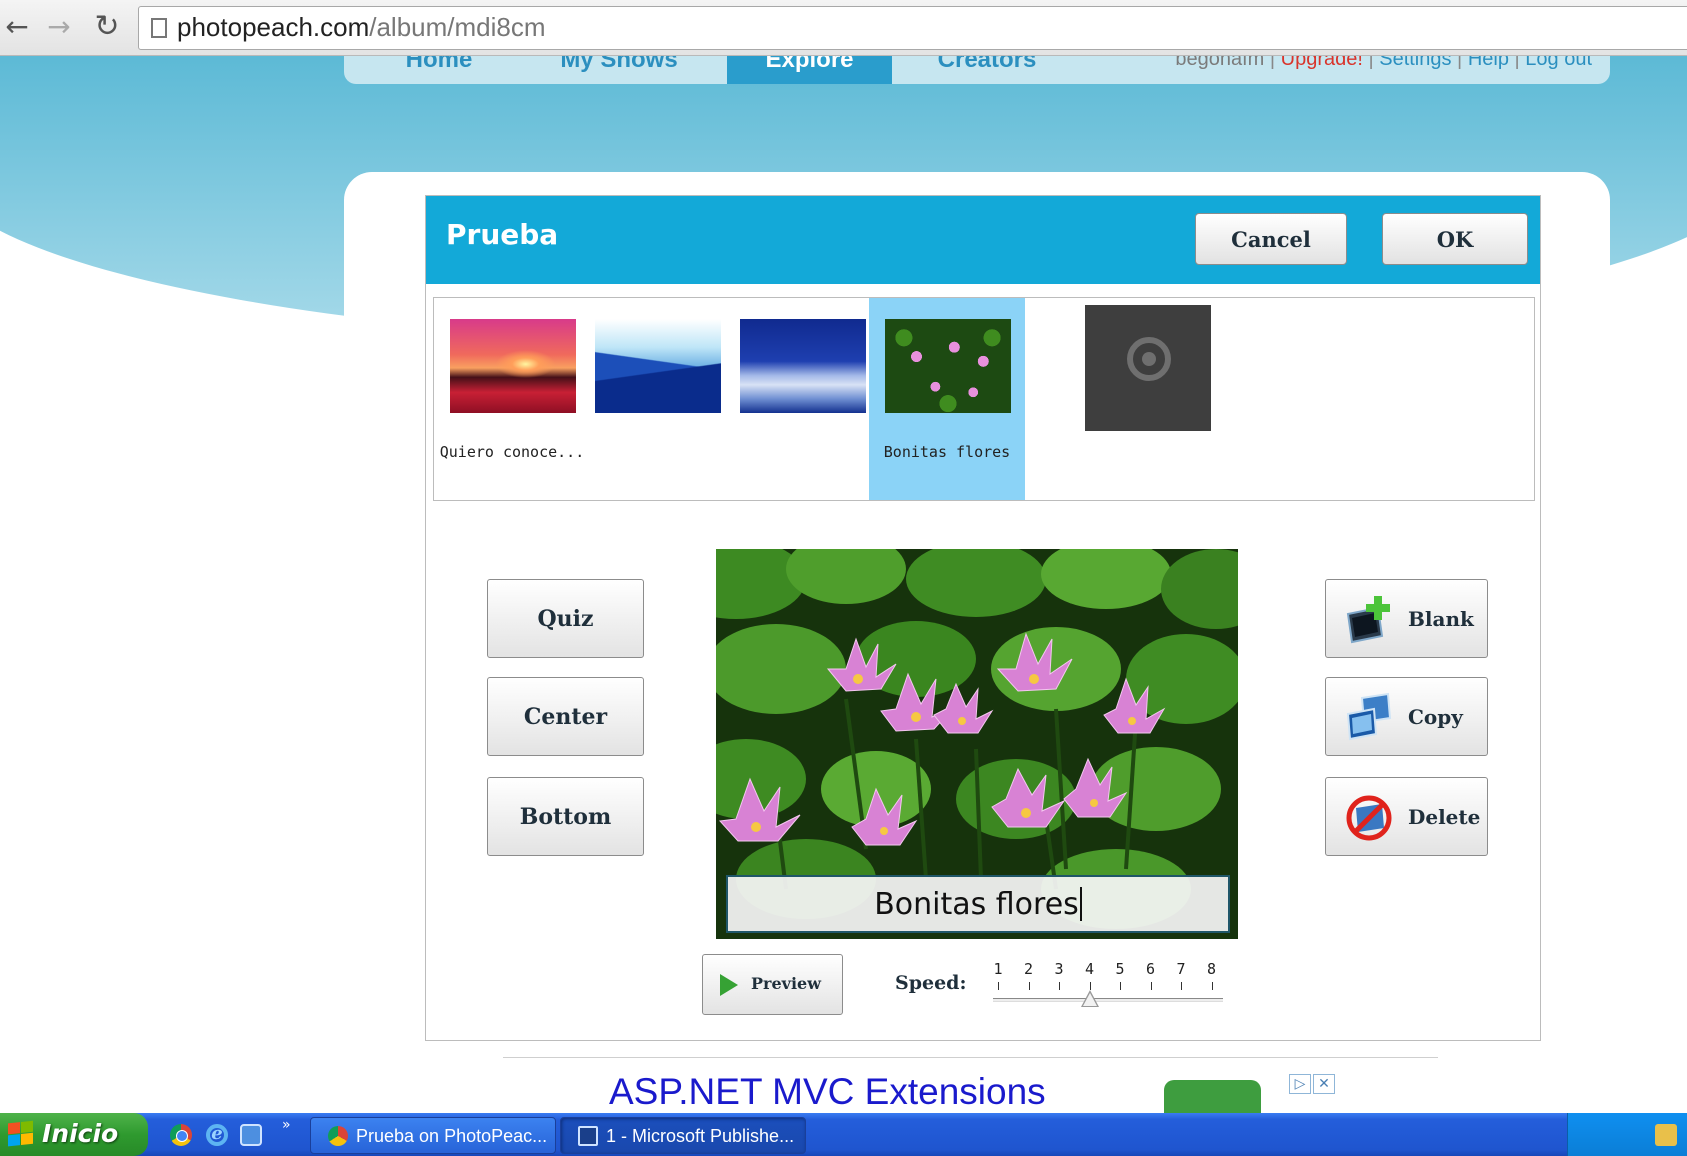 The height and width of the screenshot is (1156, 1687). I want to click on thumbnail-caption: Bonitas flores, so click(947, 452).